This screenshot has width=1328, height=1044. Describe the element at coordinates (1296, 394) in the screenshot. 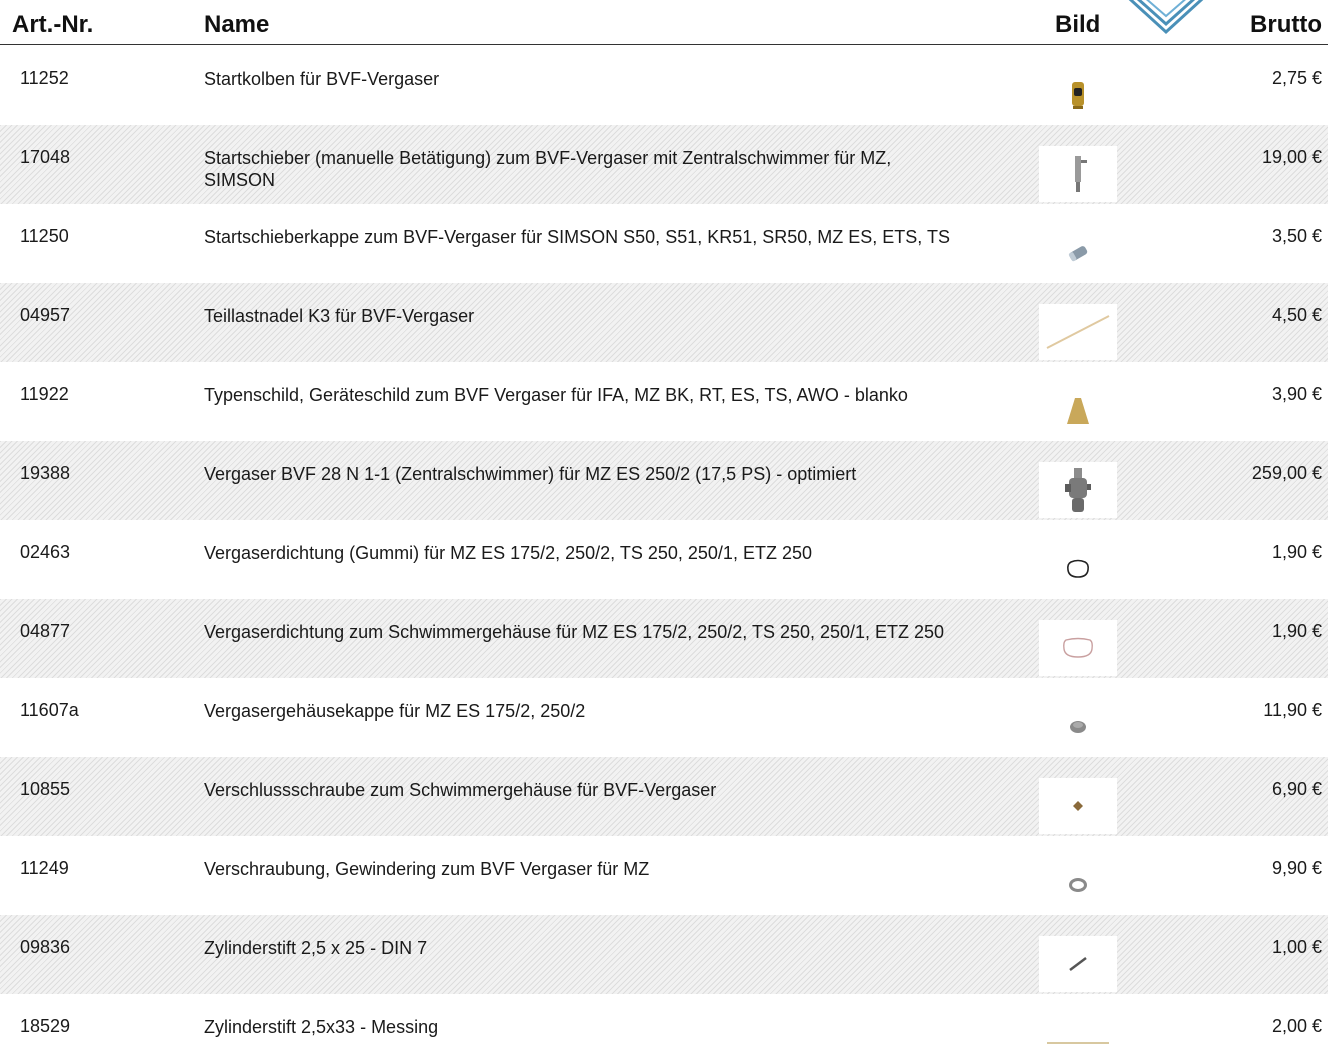

I see `price: 3,90 €` at that location.